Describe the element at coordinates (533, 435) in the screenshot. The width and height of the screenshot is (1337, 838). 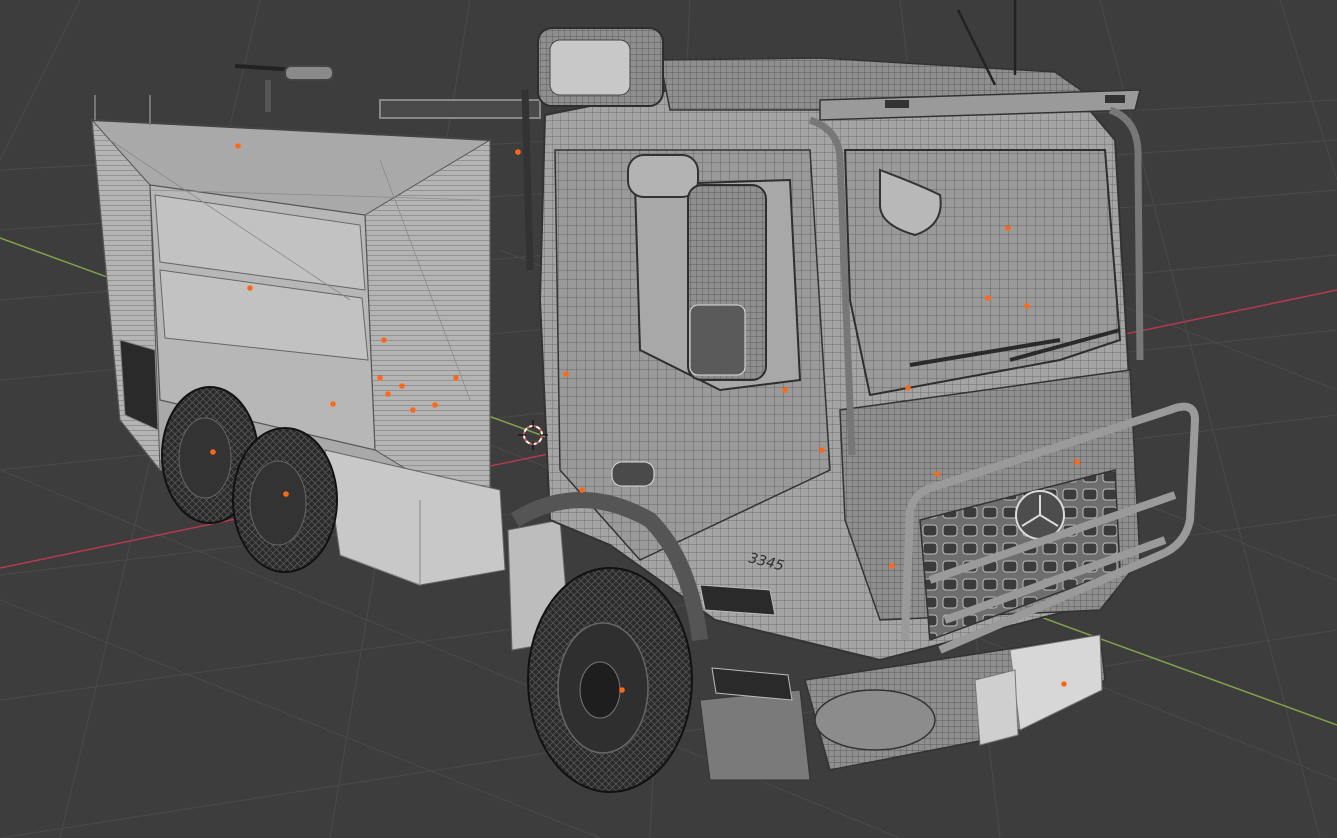
I see `3d-cursor-icon` at that location.